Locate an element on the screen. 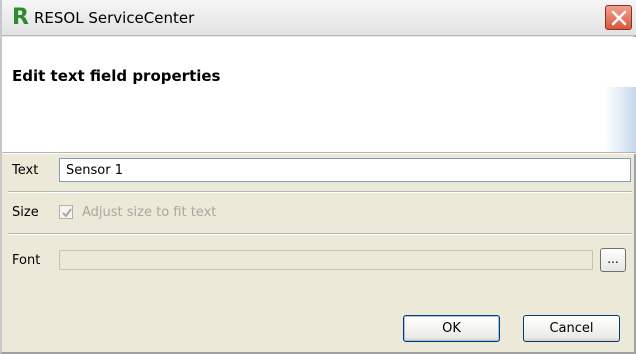 Image resolution: width=636 pixels, height=354 pixels. font-label: Font is located at coordinates (26, 260).